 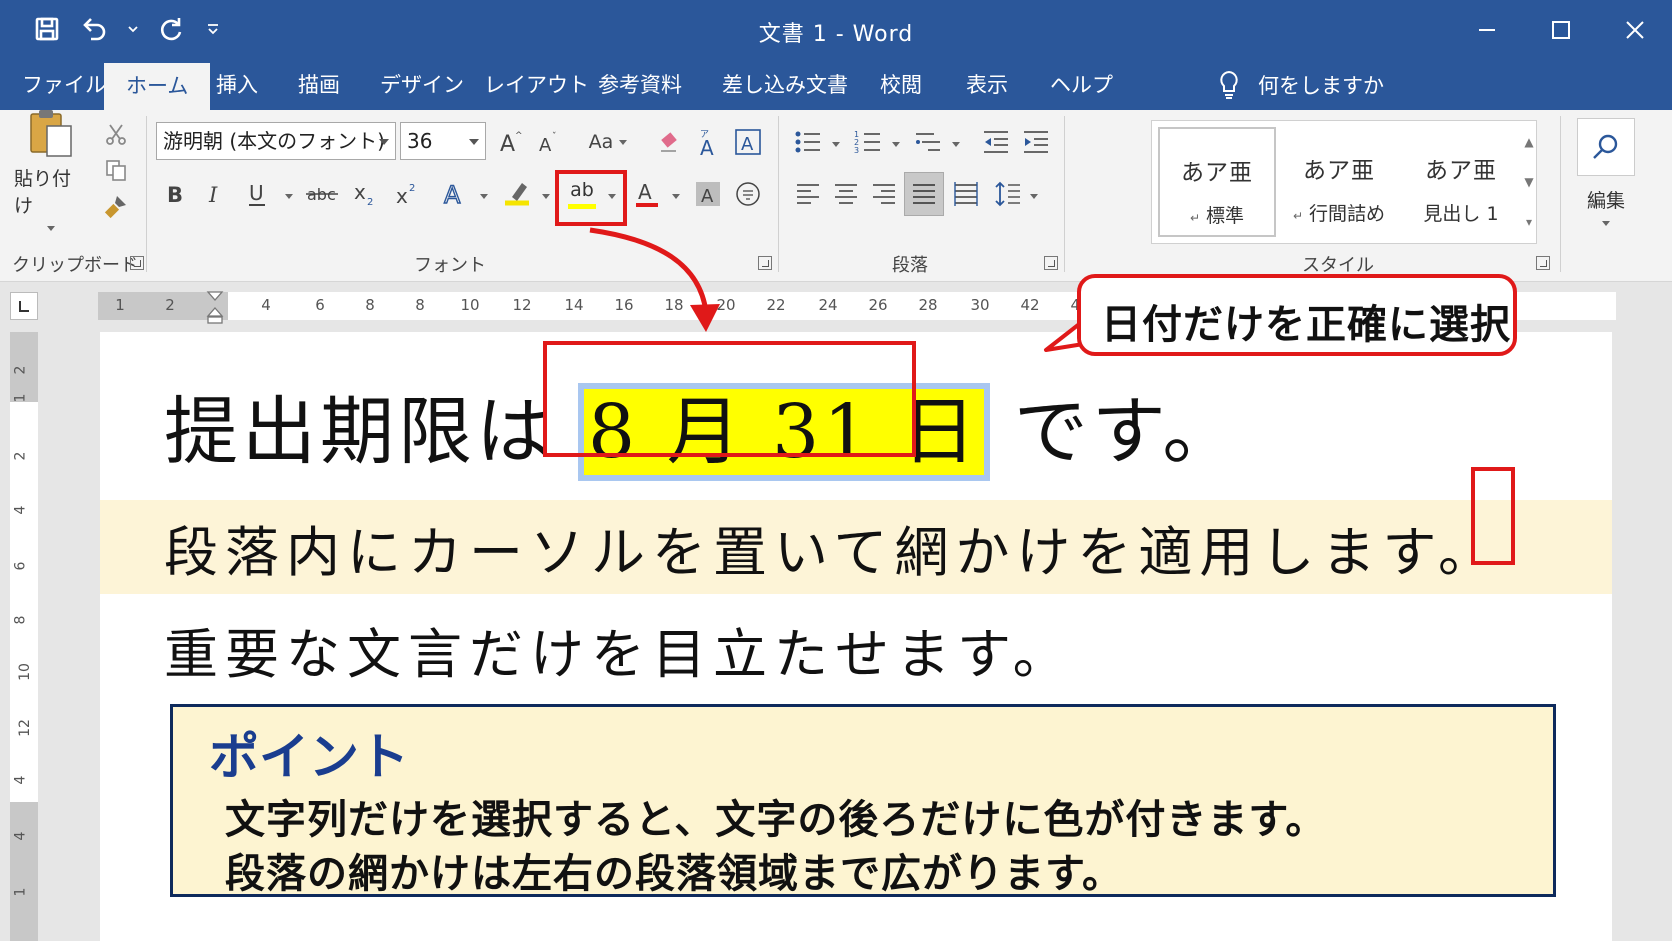 I want to click on styles-launcher-icon, so click(x=1543, y=263).